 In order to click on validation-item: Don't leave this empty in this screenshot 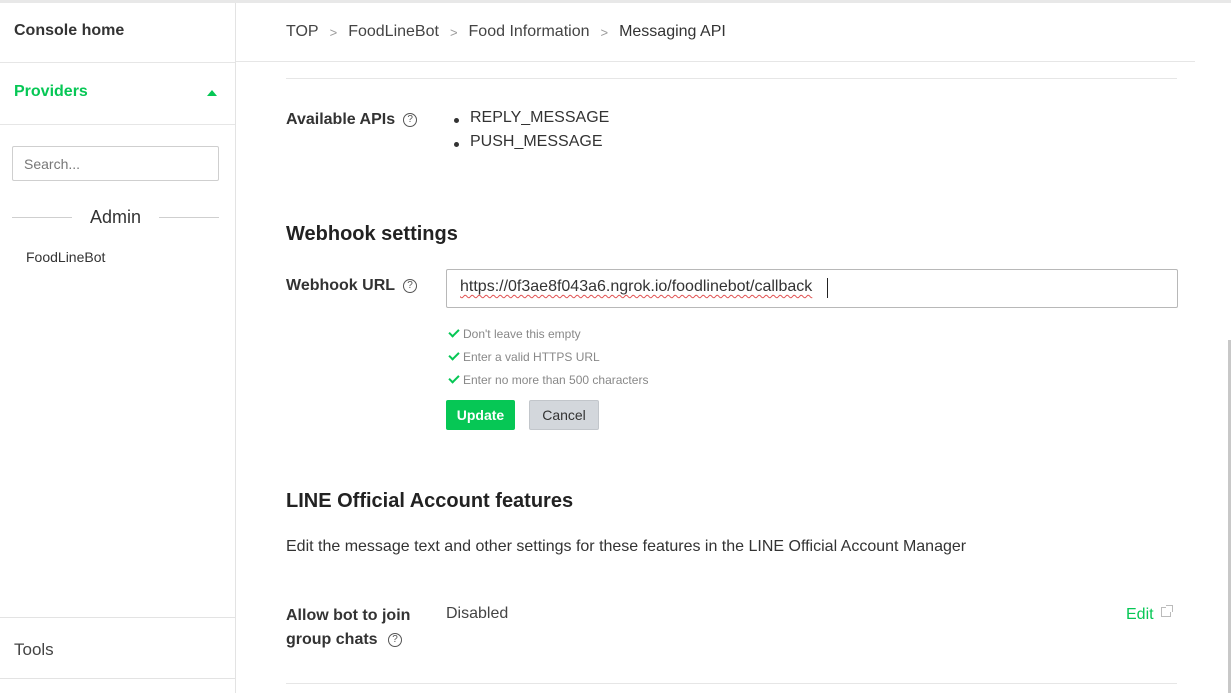, I will do `click(548, 333)`.